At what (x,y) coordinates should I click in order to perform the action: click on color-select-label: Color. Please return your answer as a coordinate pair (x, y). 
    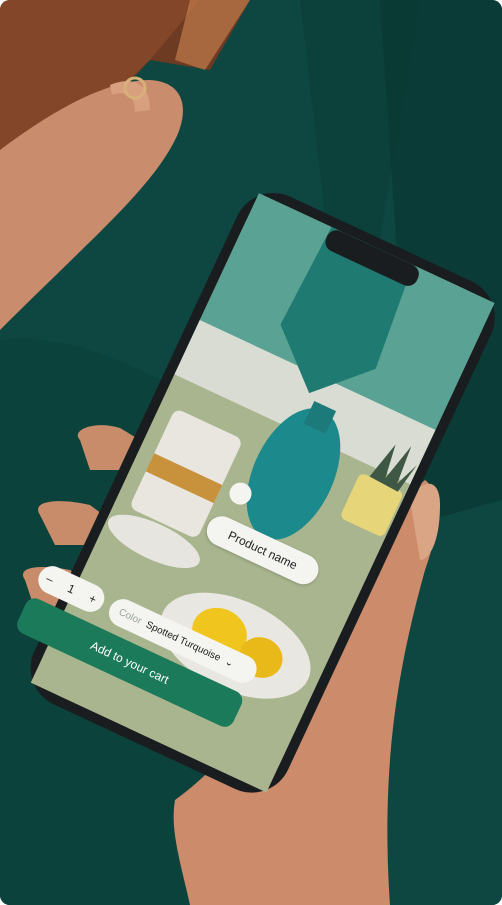
    Looking at the image, I should click on (130, 616).